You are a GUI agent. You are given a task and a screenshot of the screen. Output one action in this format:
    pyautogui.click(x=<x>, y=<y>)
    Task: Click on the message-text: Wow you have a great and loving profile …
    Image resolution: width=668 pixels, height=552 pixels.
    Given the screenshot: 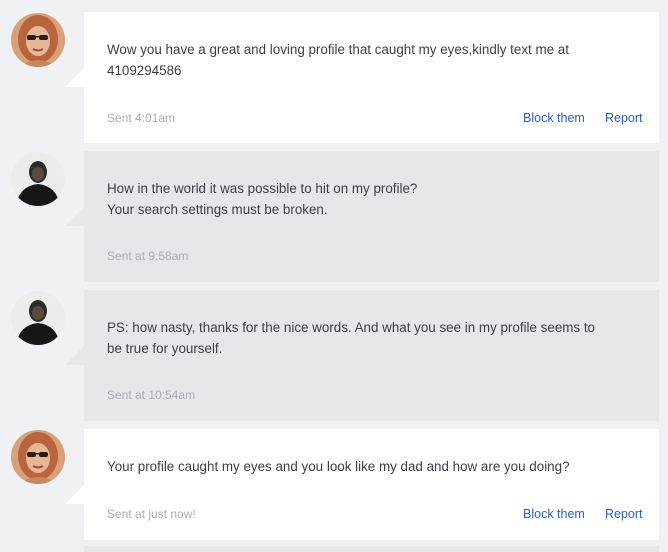 What is the action you would take?
    pyautogui.click(x=368, y=60)
    